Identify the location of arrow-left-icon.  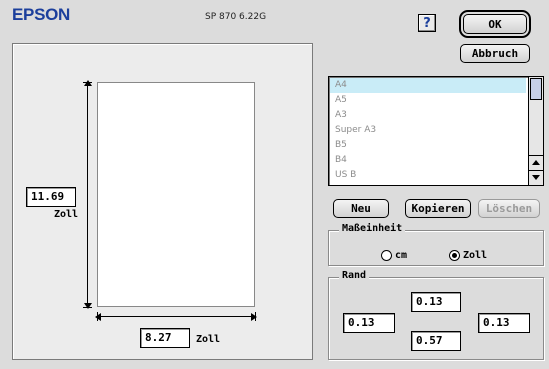
(98, 317).